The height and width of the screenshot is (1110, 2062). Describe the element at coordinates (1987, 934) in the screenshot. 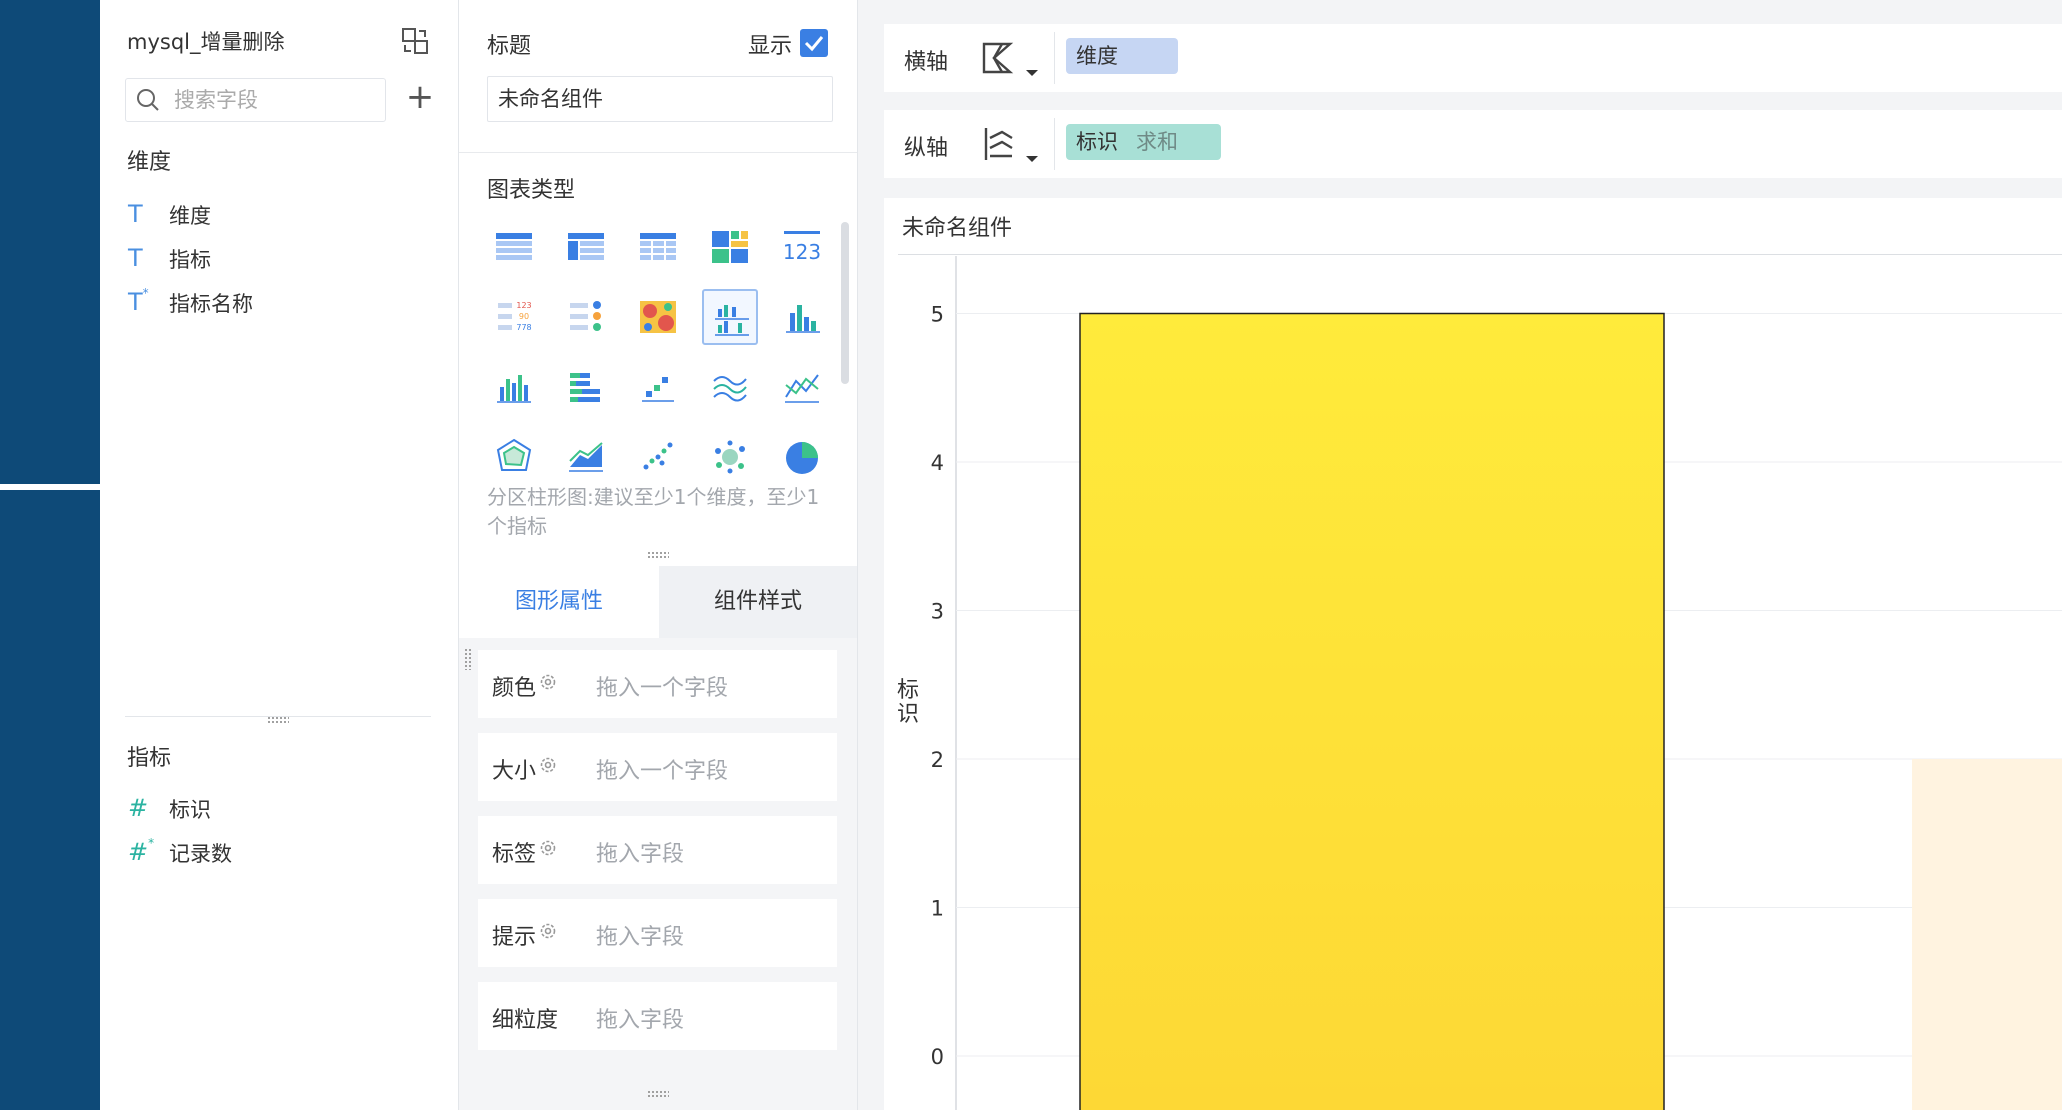

I see `bar` at that location.